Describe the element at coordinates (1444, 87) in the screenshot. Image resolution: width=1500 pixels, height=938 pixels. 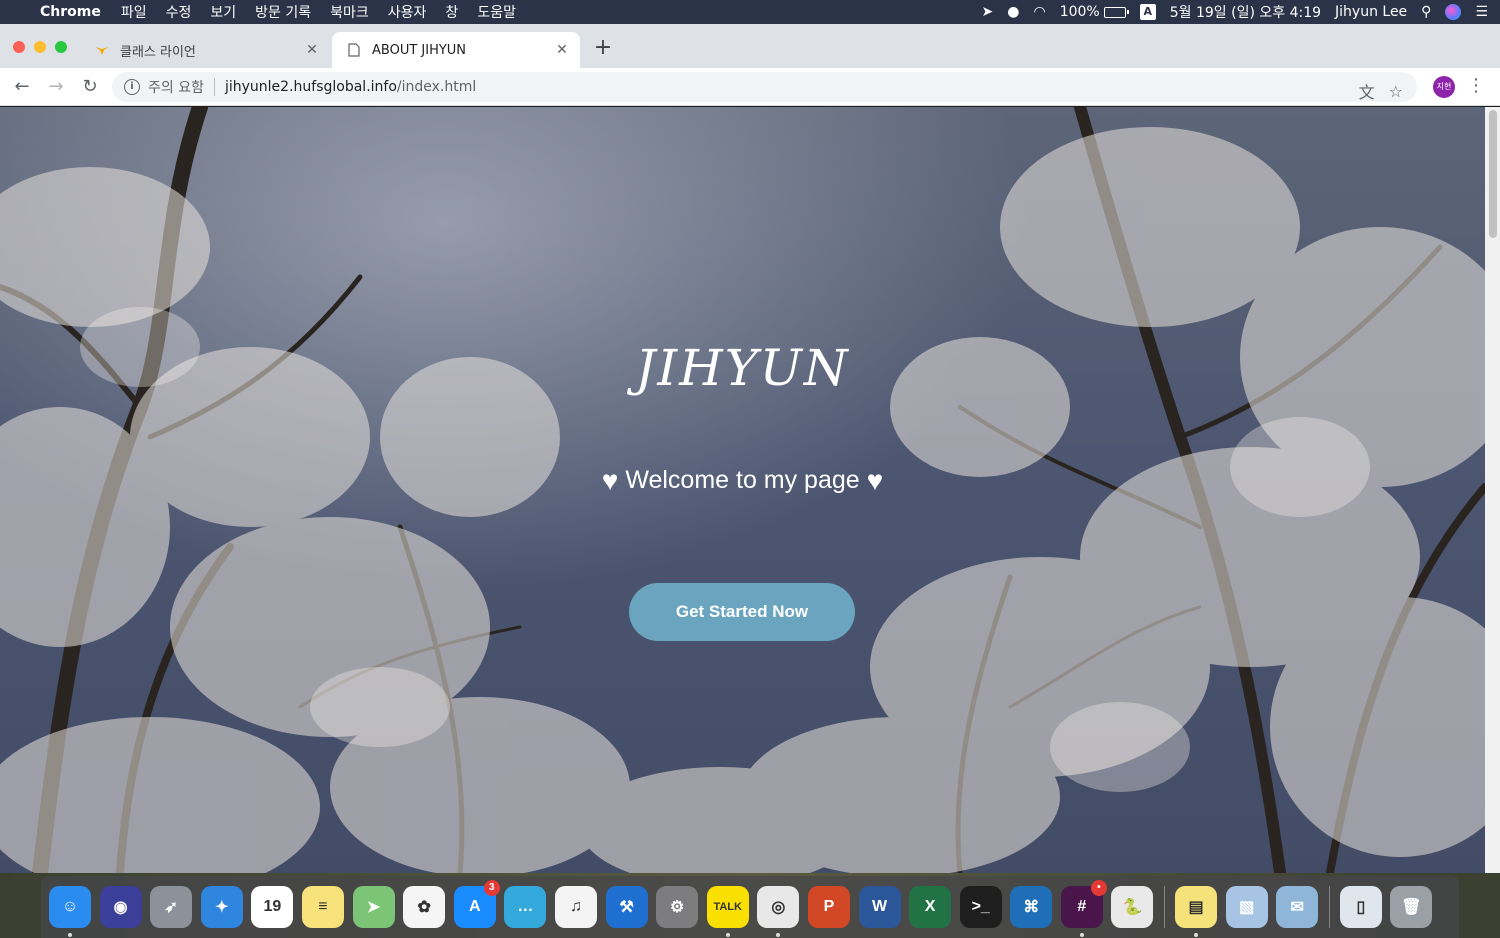
I see `profile-avatar: 지현` at that location.